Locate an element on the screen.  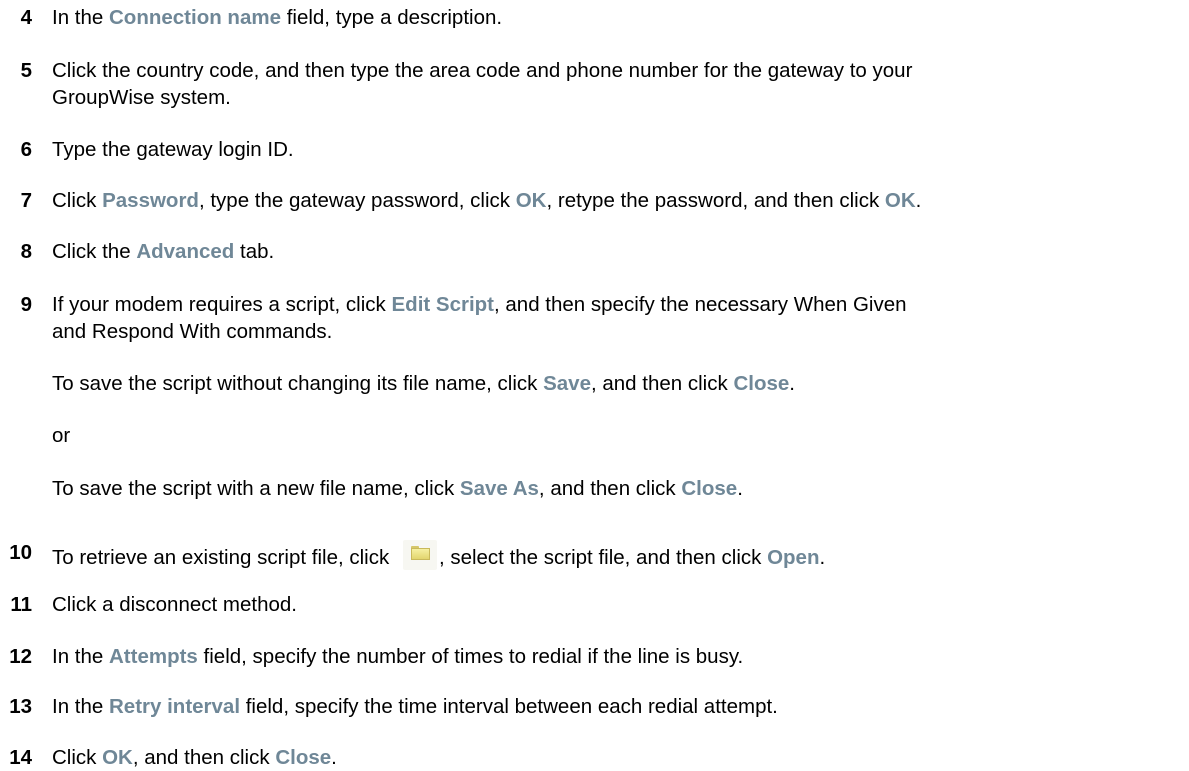
step-number: 13 is located at coordinates (20, 706).